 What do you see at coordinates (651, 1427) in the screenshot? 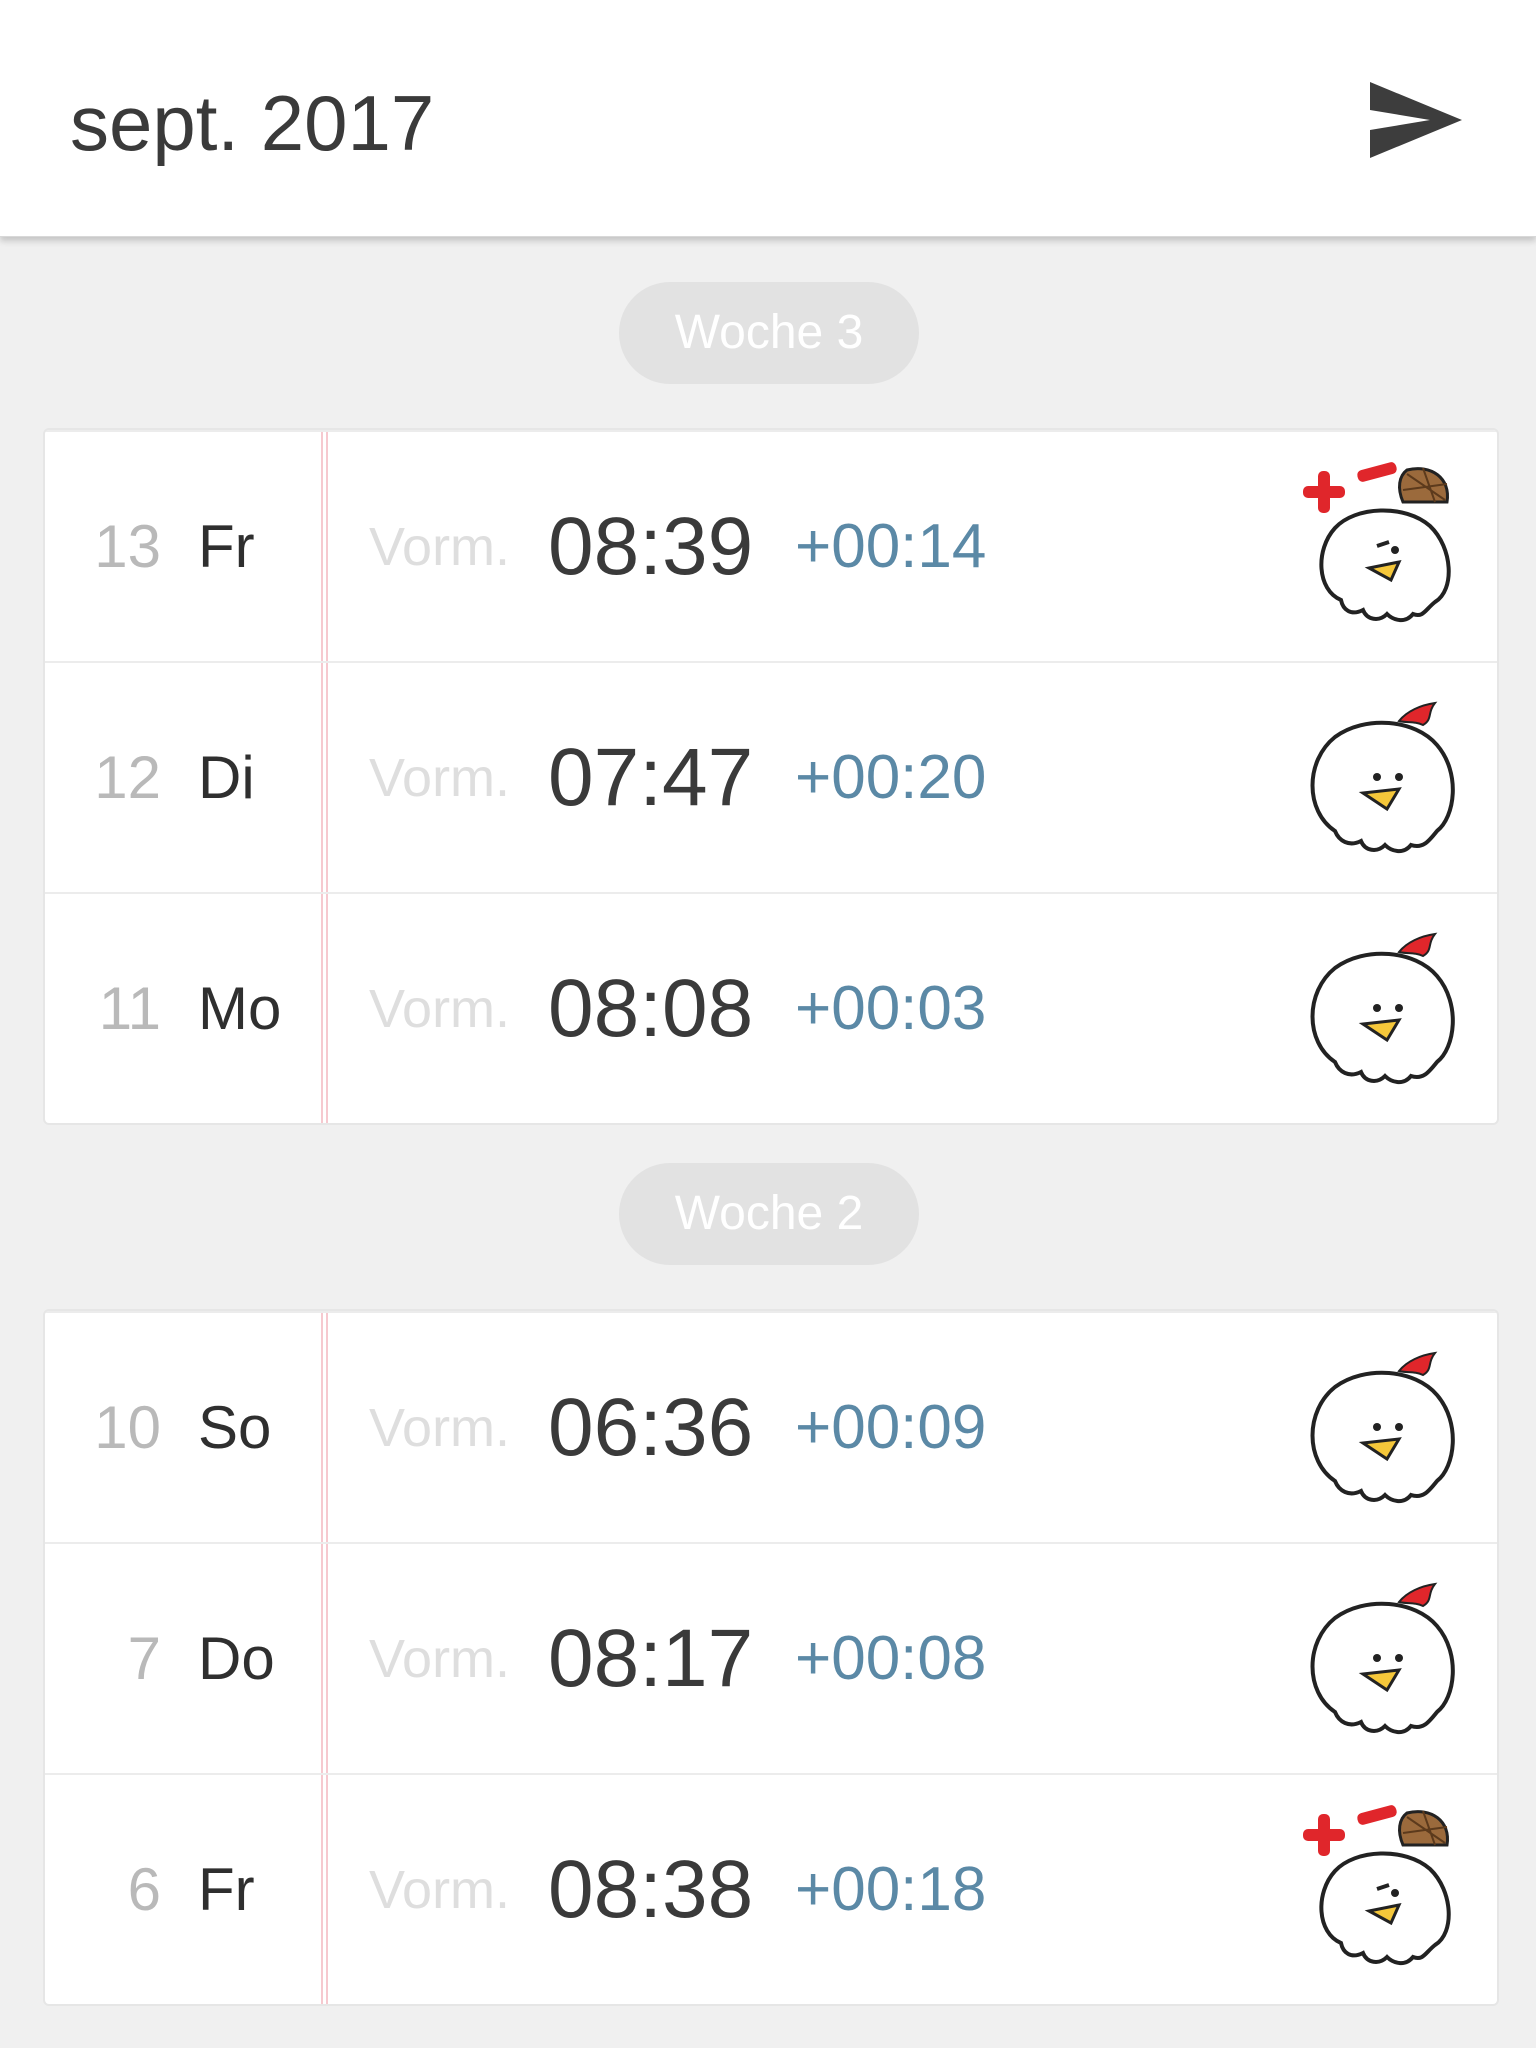
I see `wake-time: 06:36` at bounding box center [651, 1427].